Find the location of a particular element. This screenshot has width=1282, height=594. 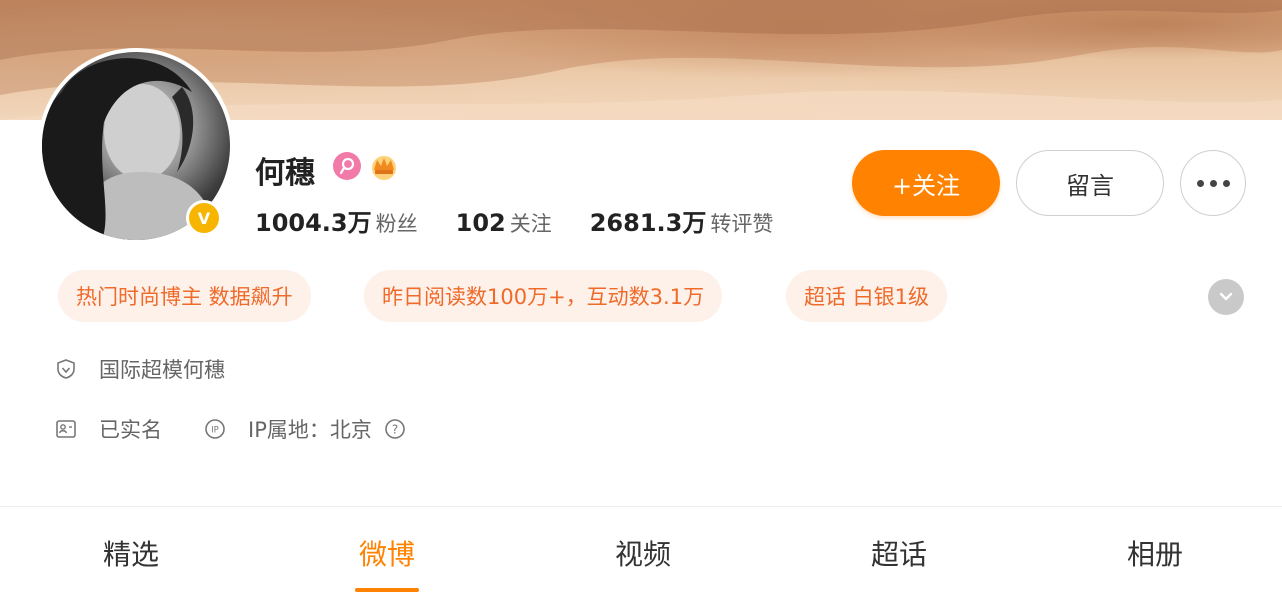

ip-icon: IP is located at coordinates (215, 429).